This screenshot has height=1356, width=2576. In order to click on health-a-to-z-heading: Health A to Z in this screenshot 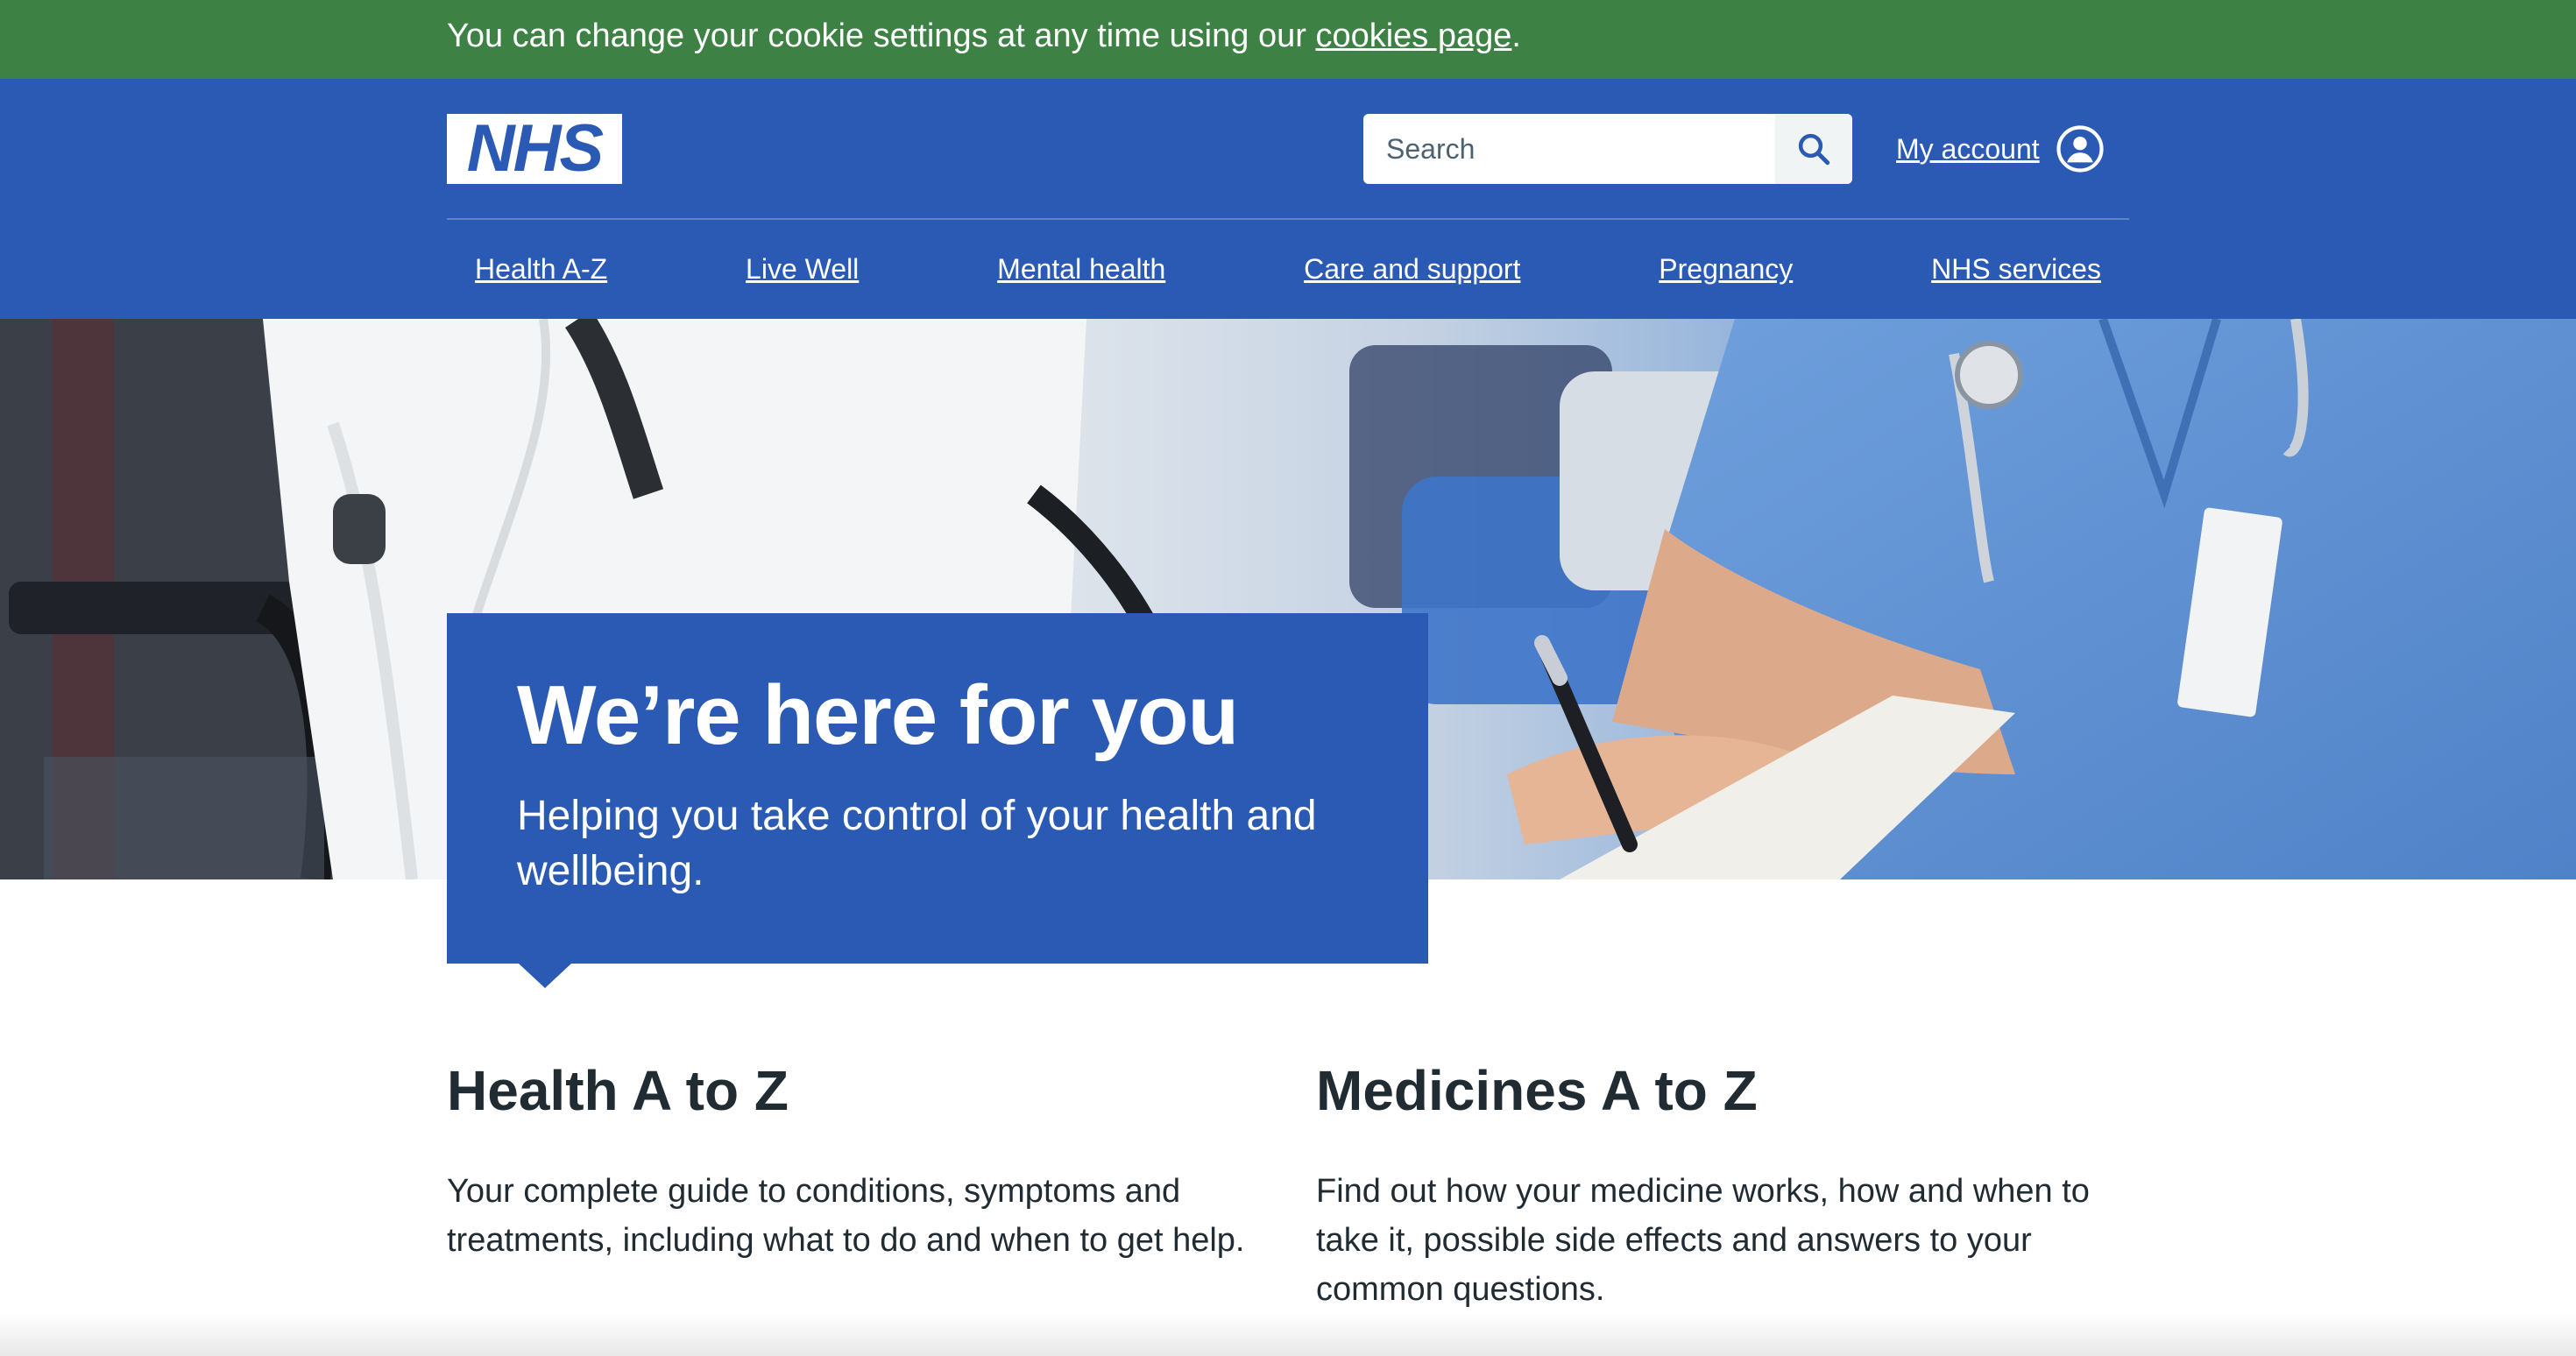, I will do `click(850, 1091)`.